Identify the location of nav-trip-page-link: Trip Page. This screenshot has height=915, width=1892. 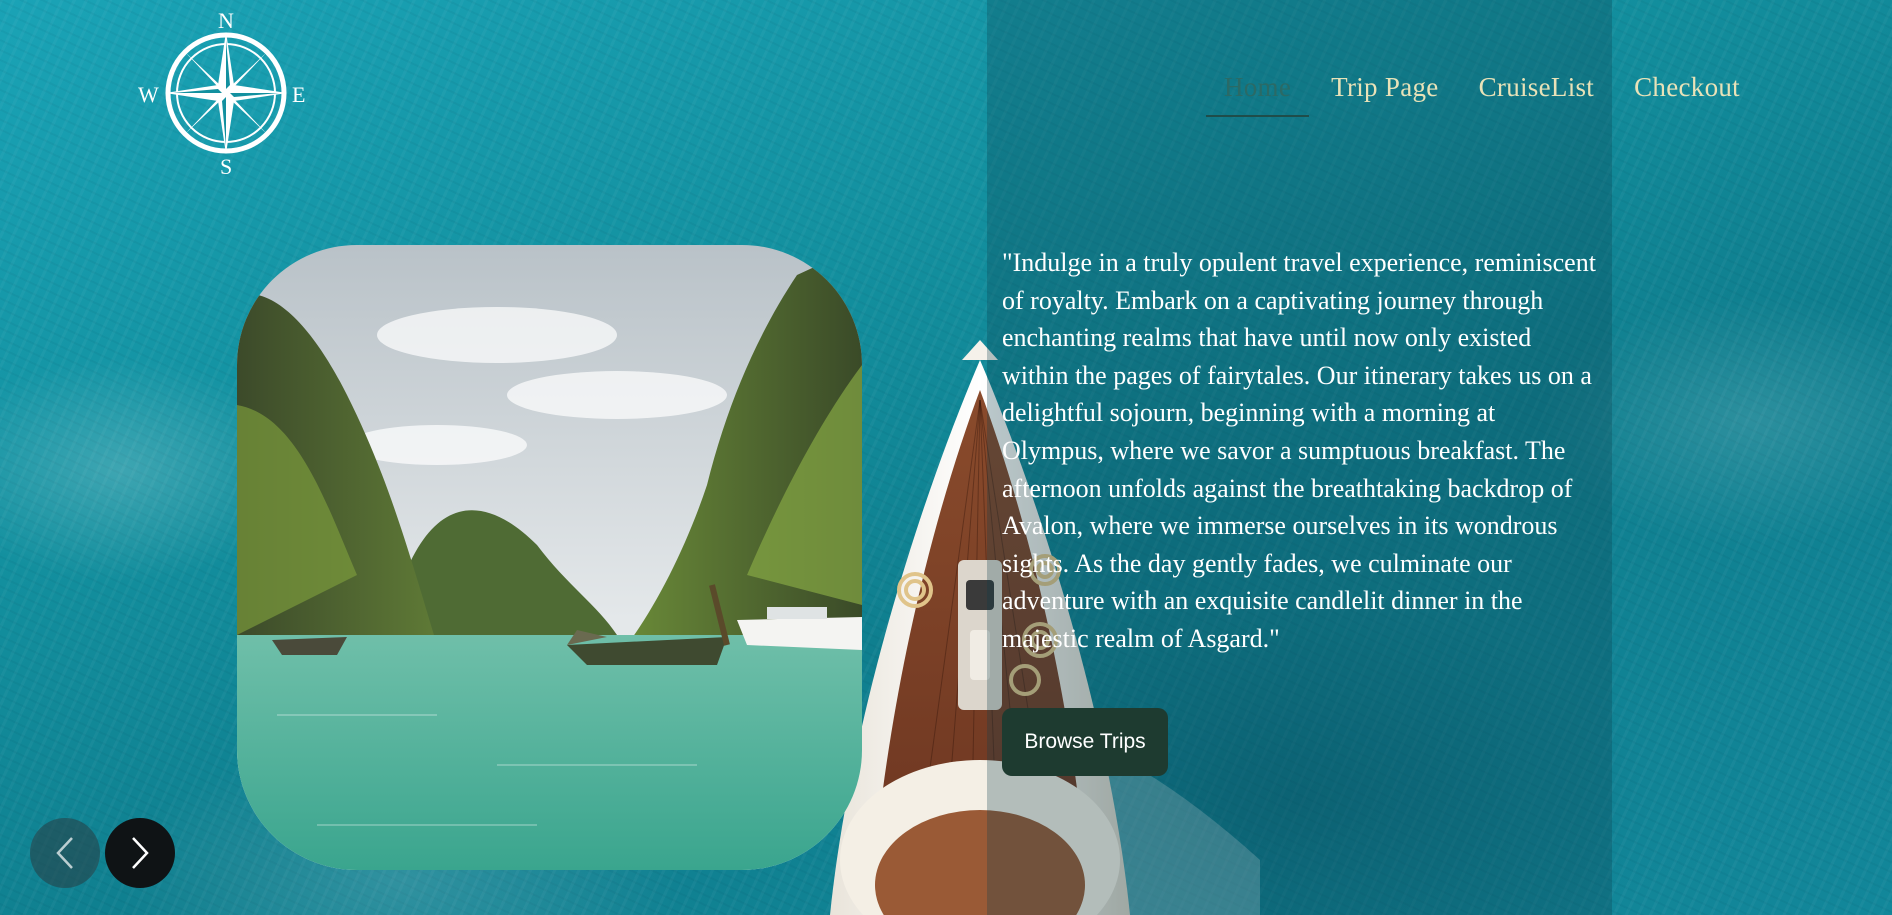
(1384, 94).